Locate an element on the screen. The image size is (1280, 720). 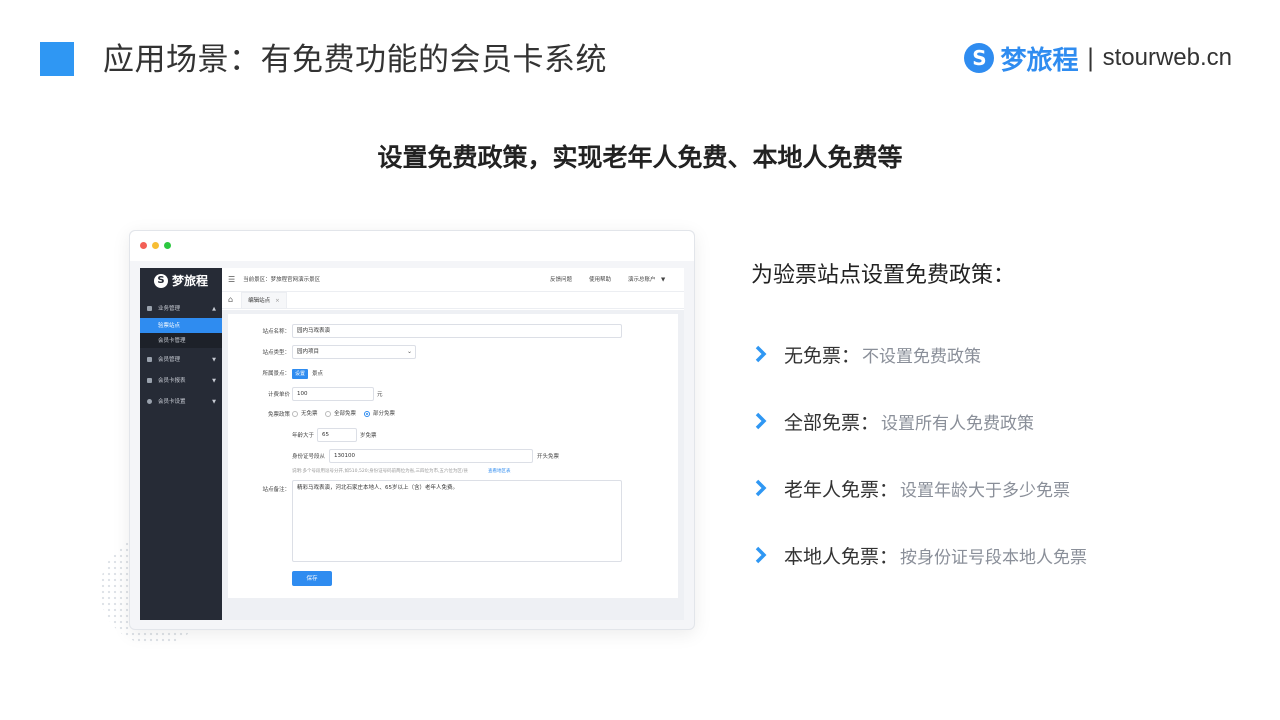
sidebar-item-label: 业务管理 is located at coordinates (169, 308).